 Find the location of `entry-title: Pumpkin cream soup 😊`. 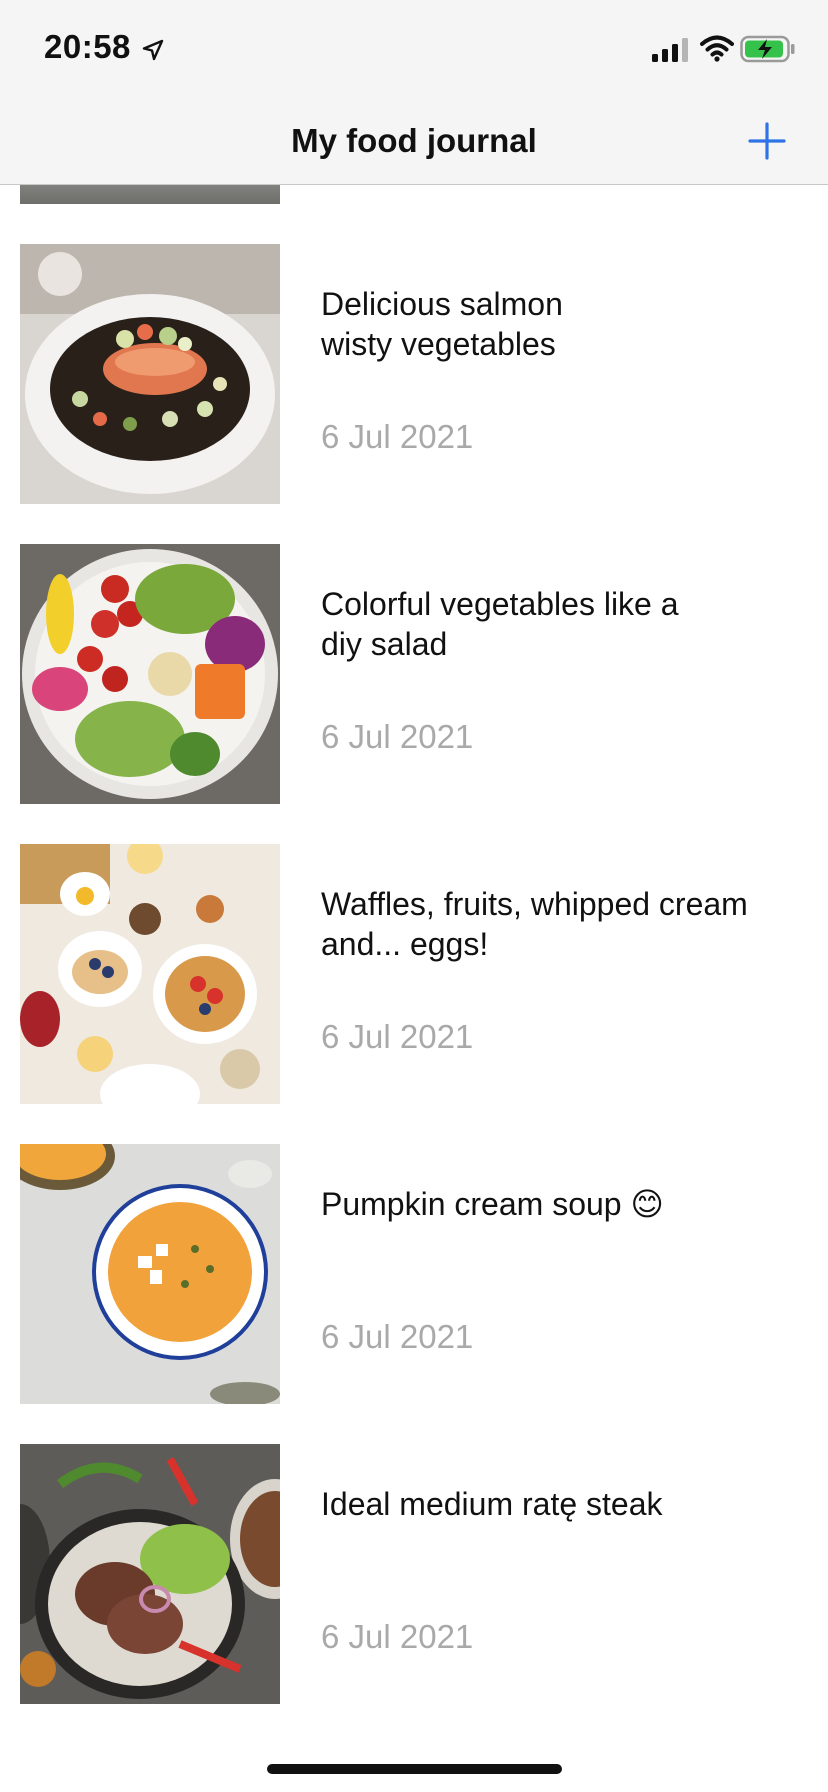

entry-title: Pumpkin cream soup 😊 is located at coordinates (492, 1204).